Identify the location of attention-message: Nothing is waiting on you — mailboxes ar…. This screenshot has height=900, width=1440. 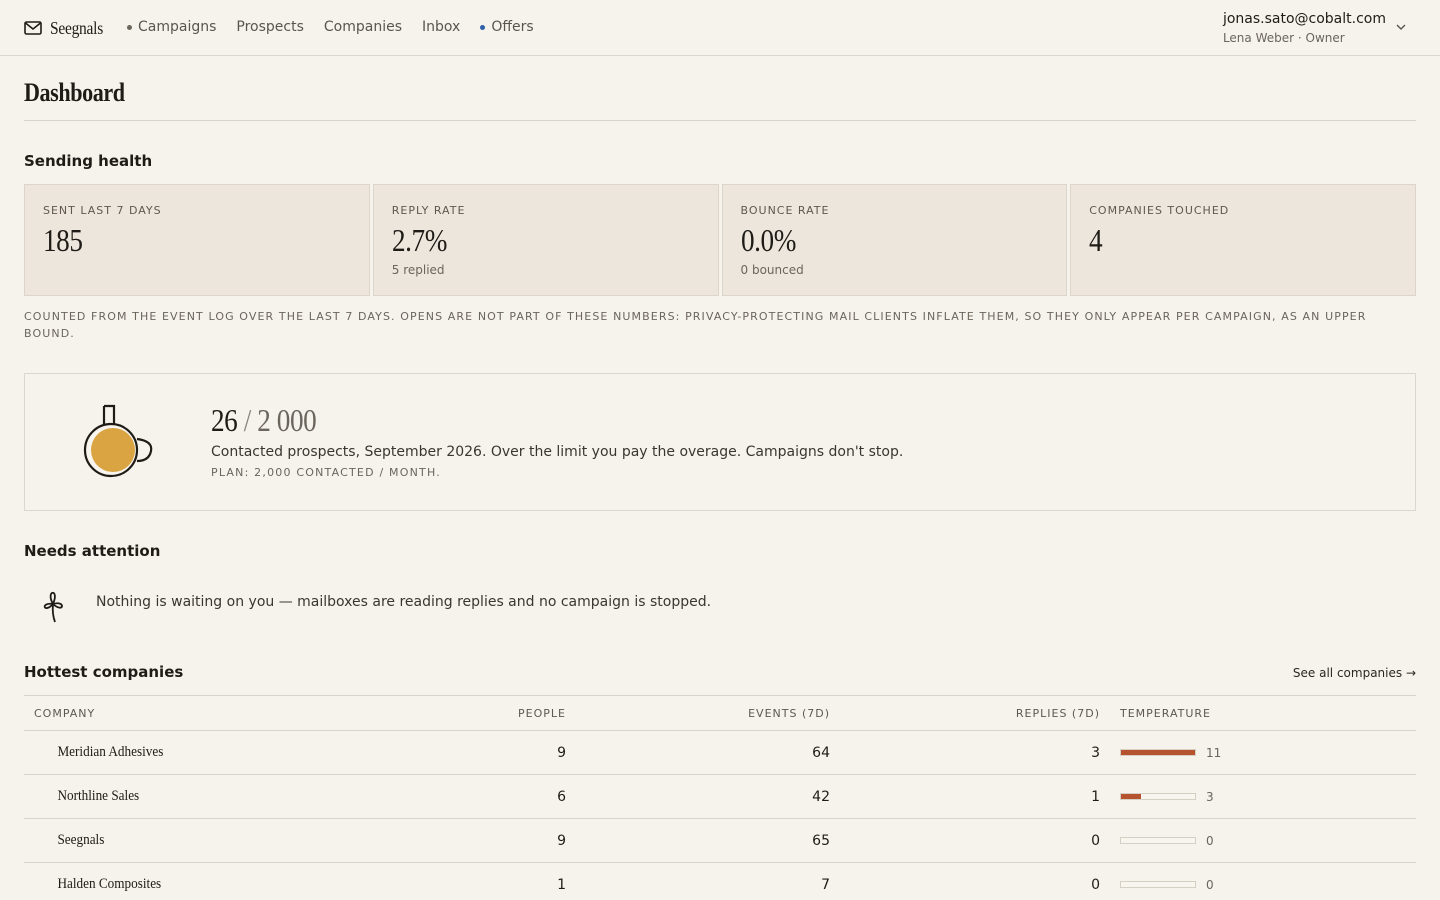
(404, 602).